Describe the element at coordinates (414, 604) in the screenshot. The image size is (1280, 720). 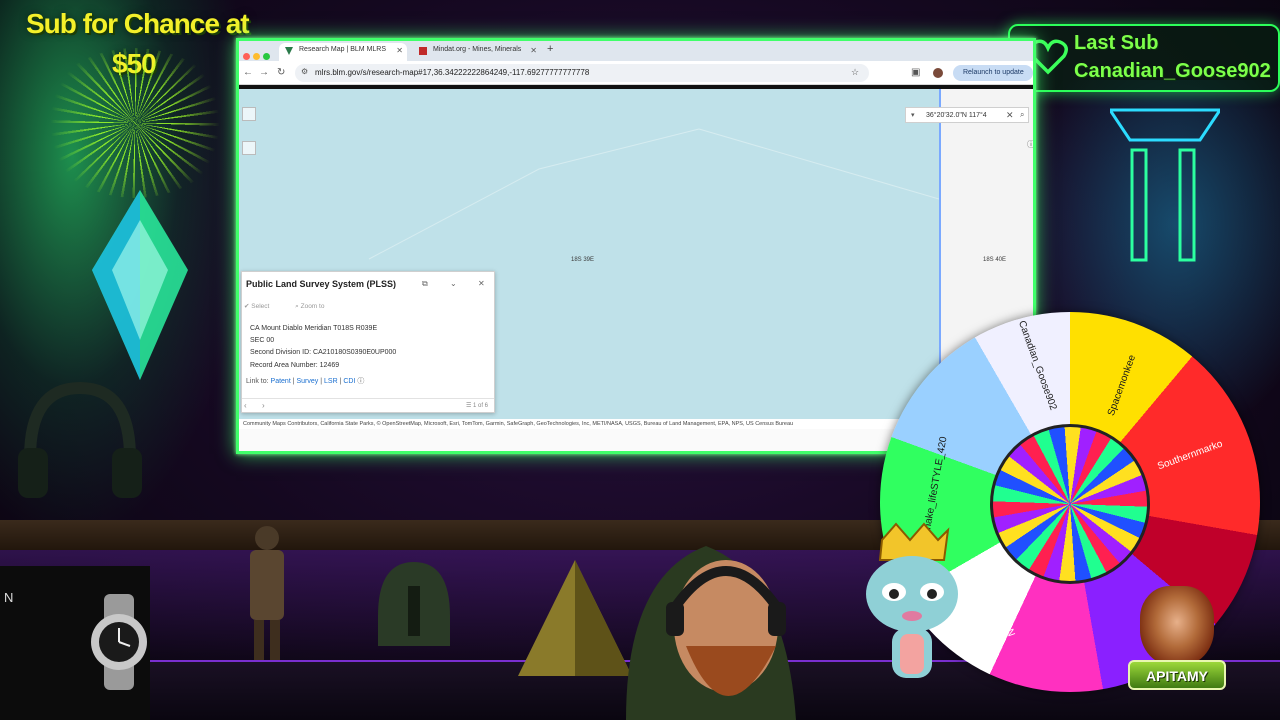
I see `helmet-icon` at that location.